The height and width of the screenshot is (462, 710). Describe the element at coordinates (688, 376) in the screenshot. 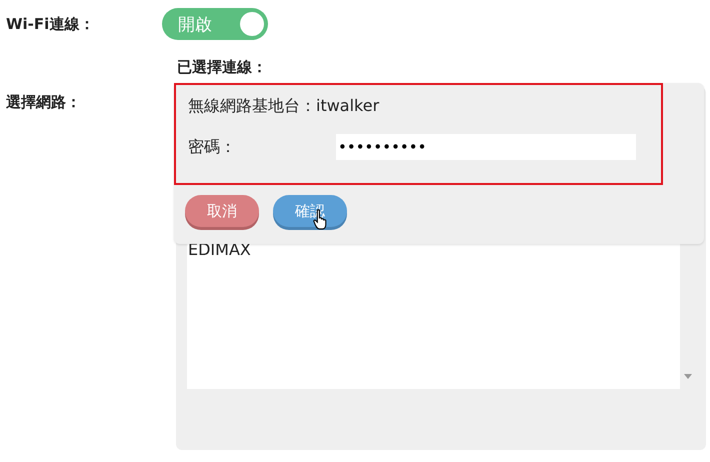

I see `dropdown-arrow-icon` at that location.